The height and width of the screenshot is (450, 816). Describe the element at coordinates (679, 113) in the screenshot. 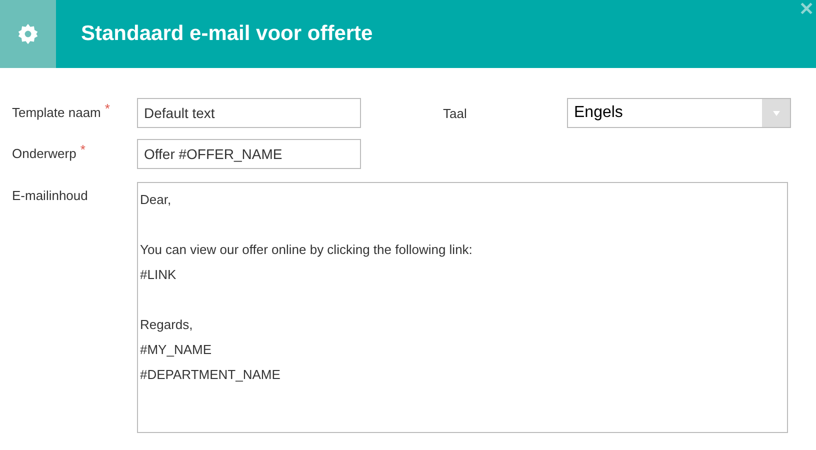

I see `language-select: Engels` at that location.